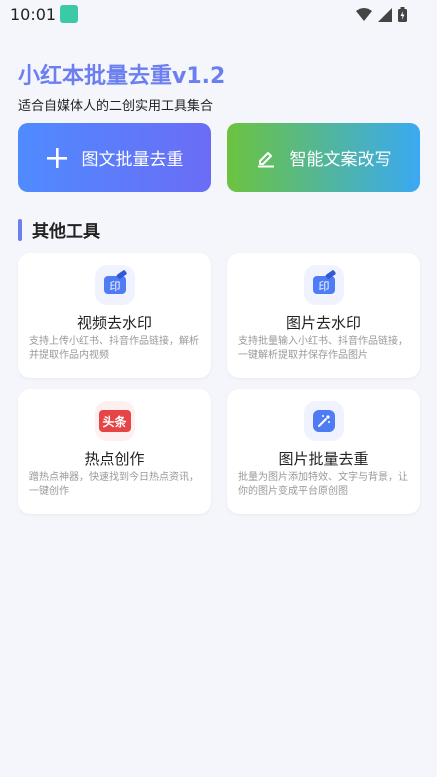  Describe the element at coordinates (323, 348) in the screenshot. I see `tool-description: 支持批量输入小红书、抖音作品链接，一键解析提取并保存作品图片` at that location.